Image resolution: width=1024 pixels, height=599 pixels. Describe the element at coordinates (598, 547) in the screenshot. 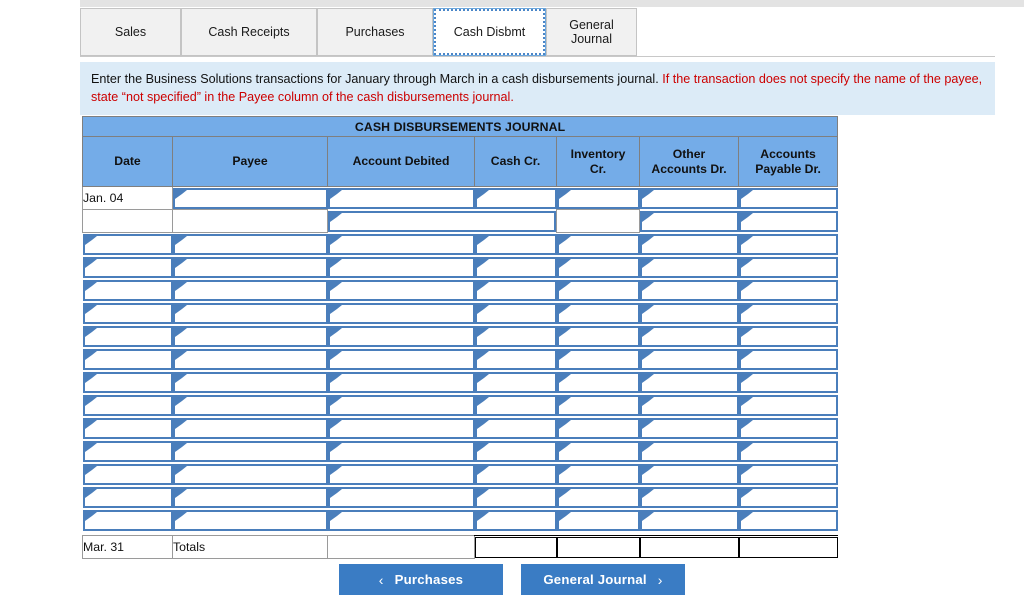

I see `totals-cell-inventory-cr` at that location.